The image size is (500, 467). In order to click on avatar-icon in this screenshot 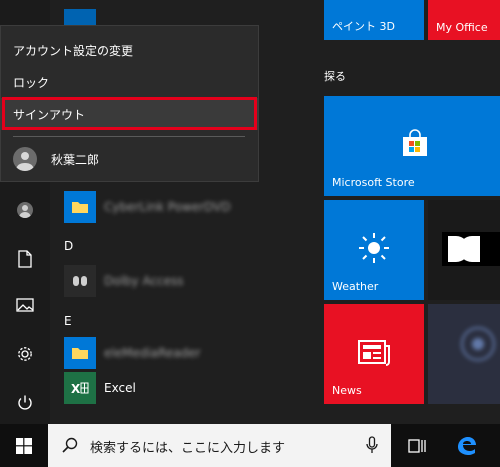, I will do `click(25, 210)`.